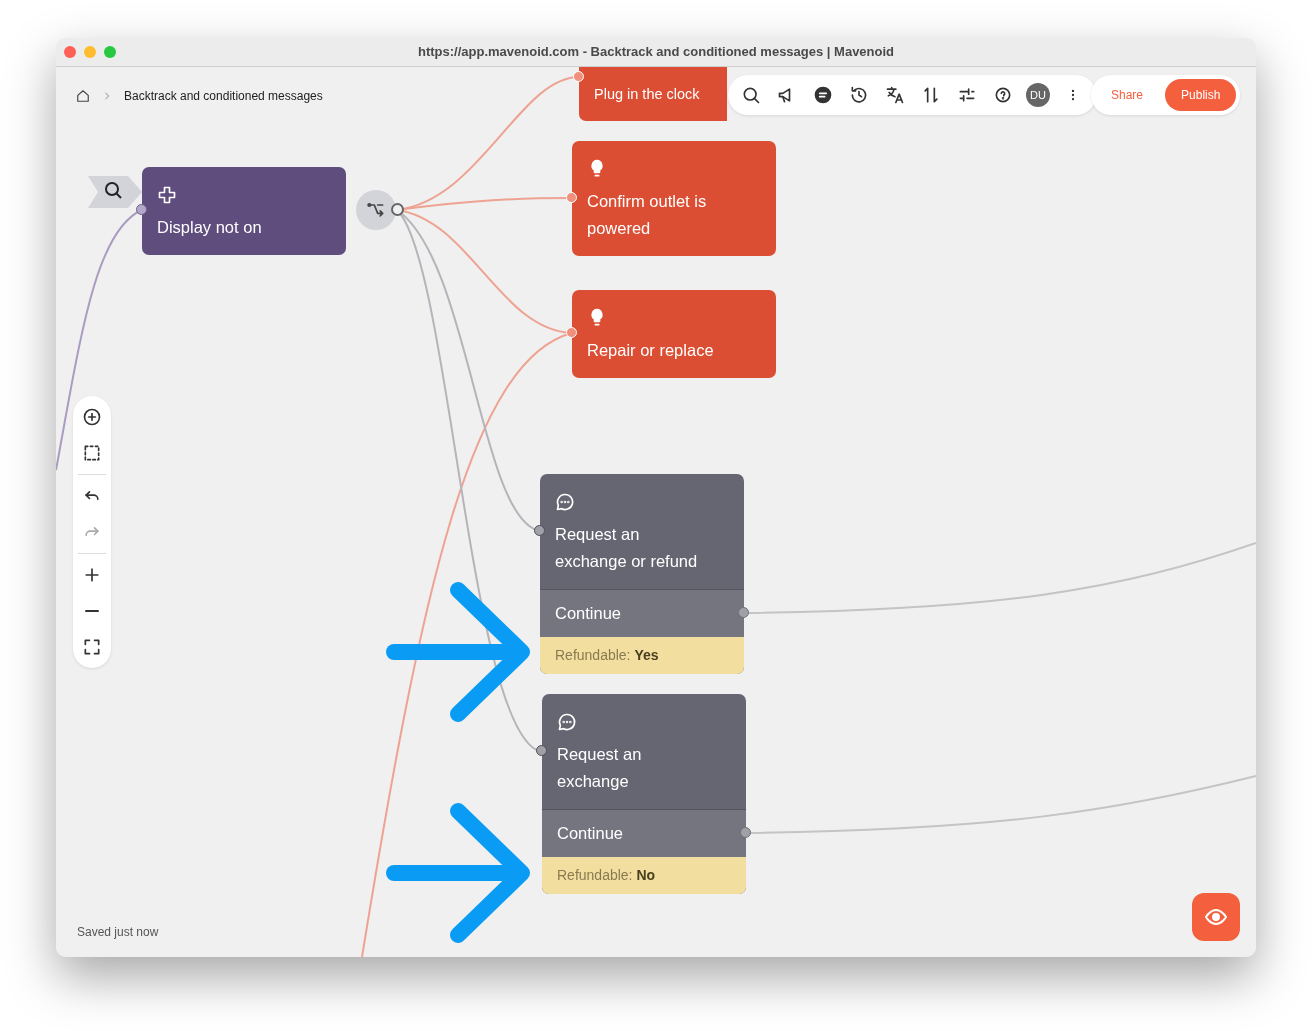  I want to click on node-title: Request an exchange, so click(600, 767).